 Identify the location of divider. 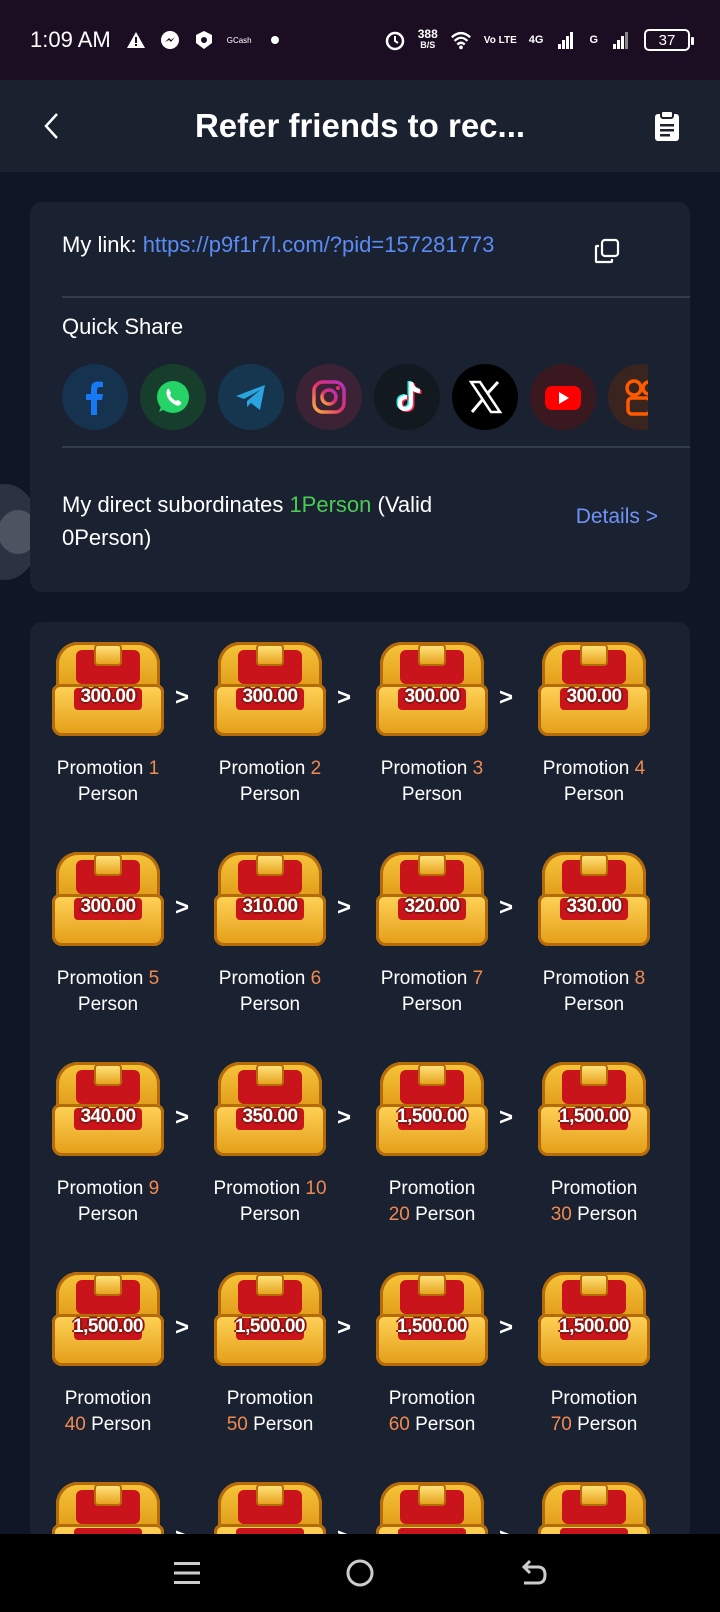
(376, 297).